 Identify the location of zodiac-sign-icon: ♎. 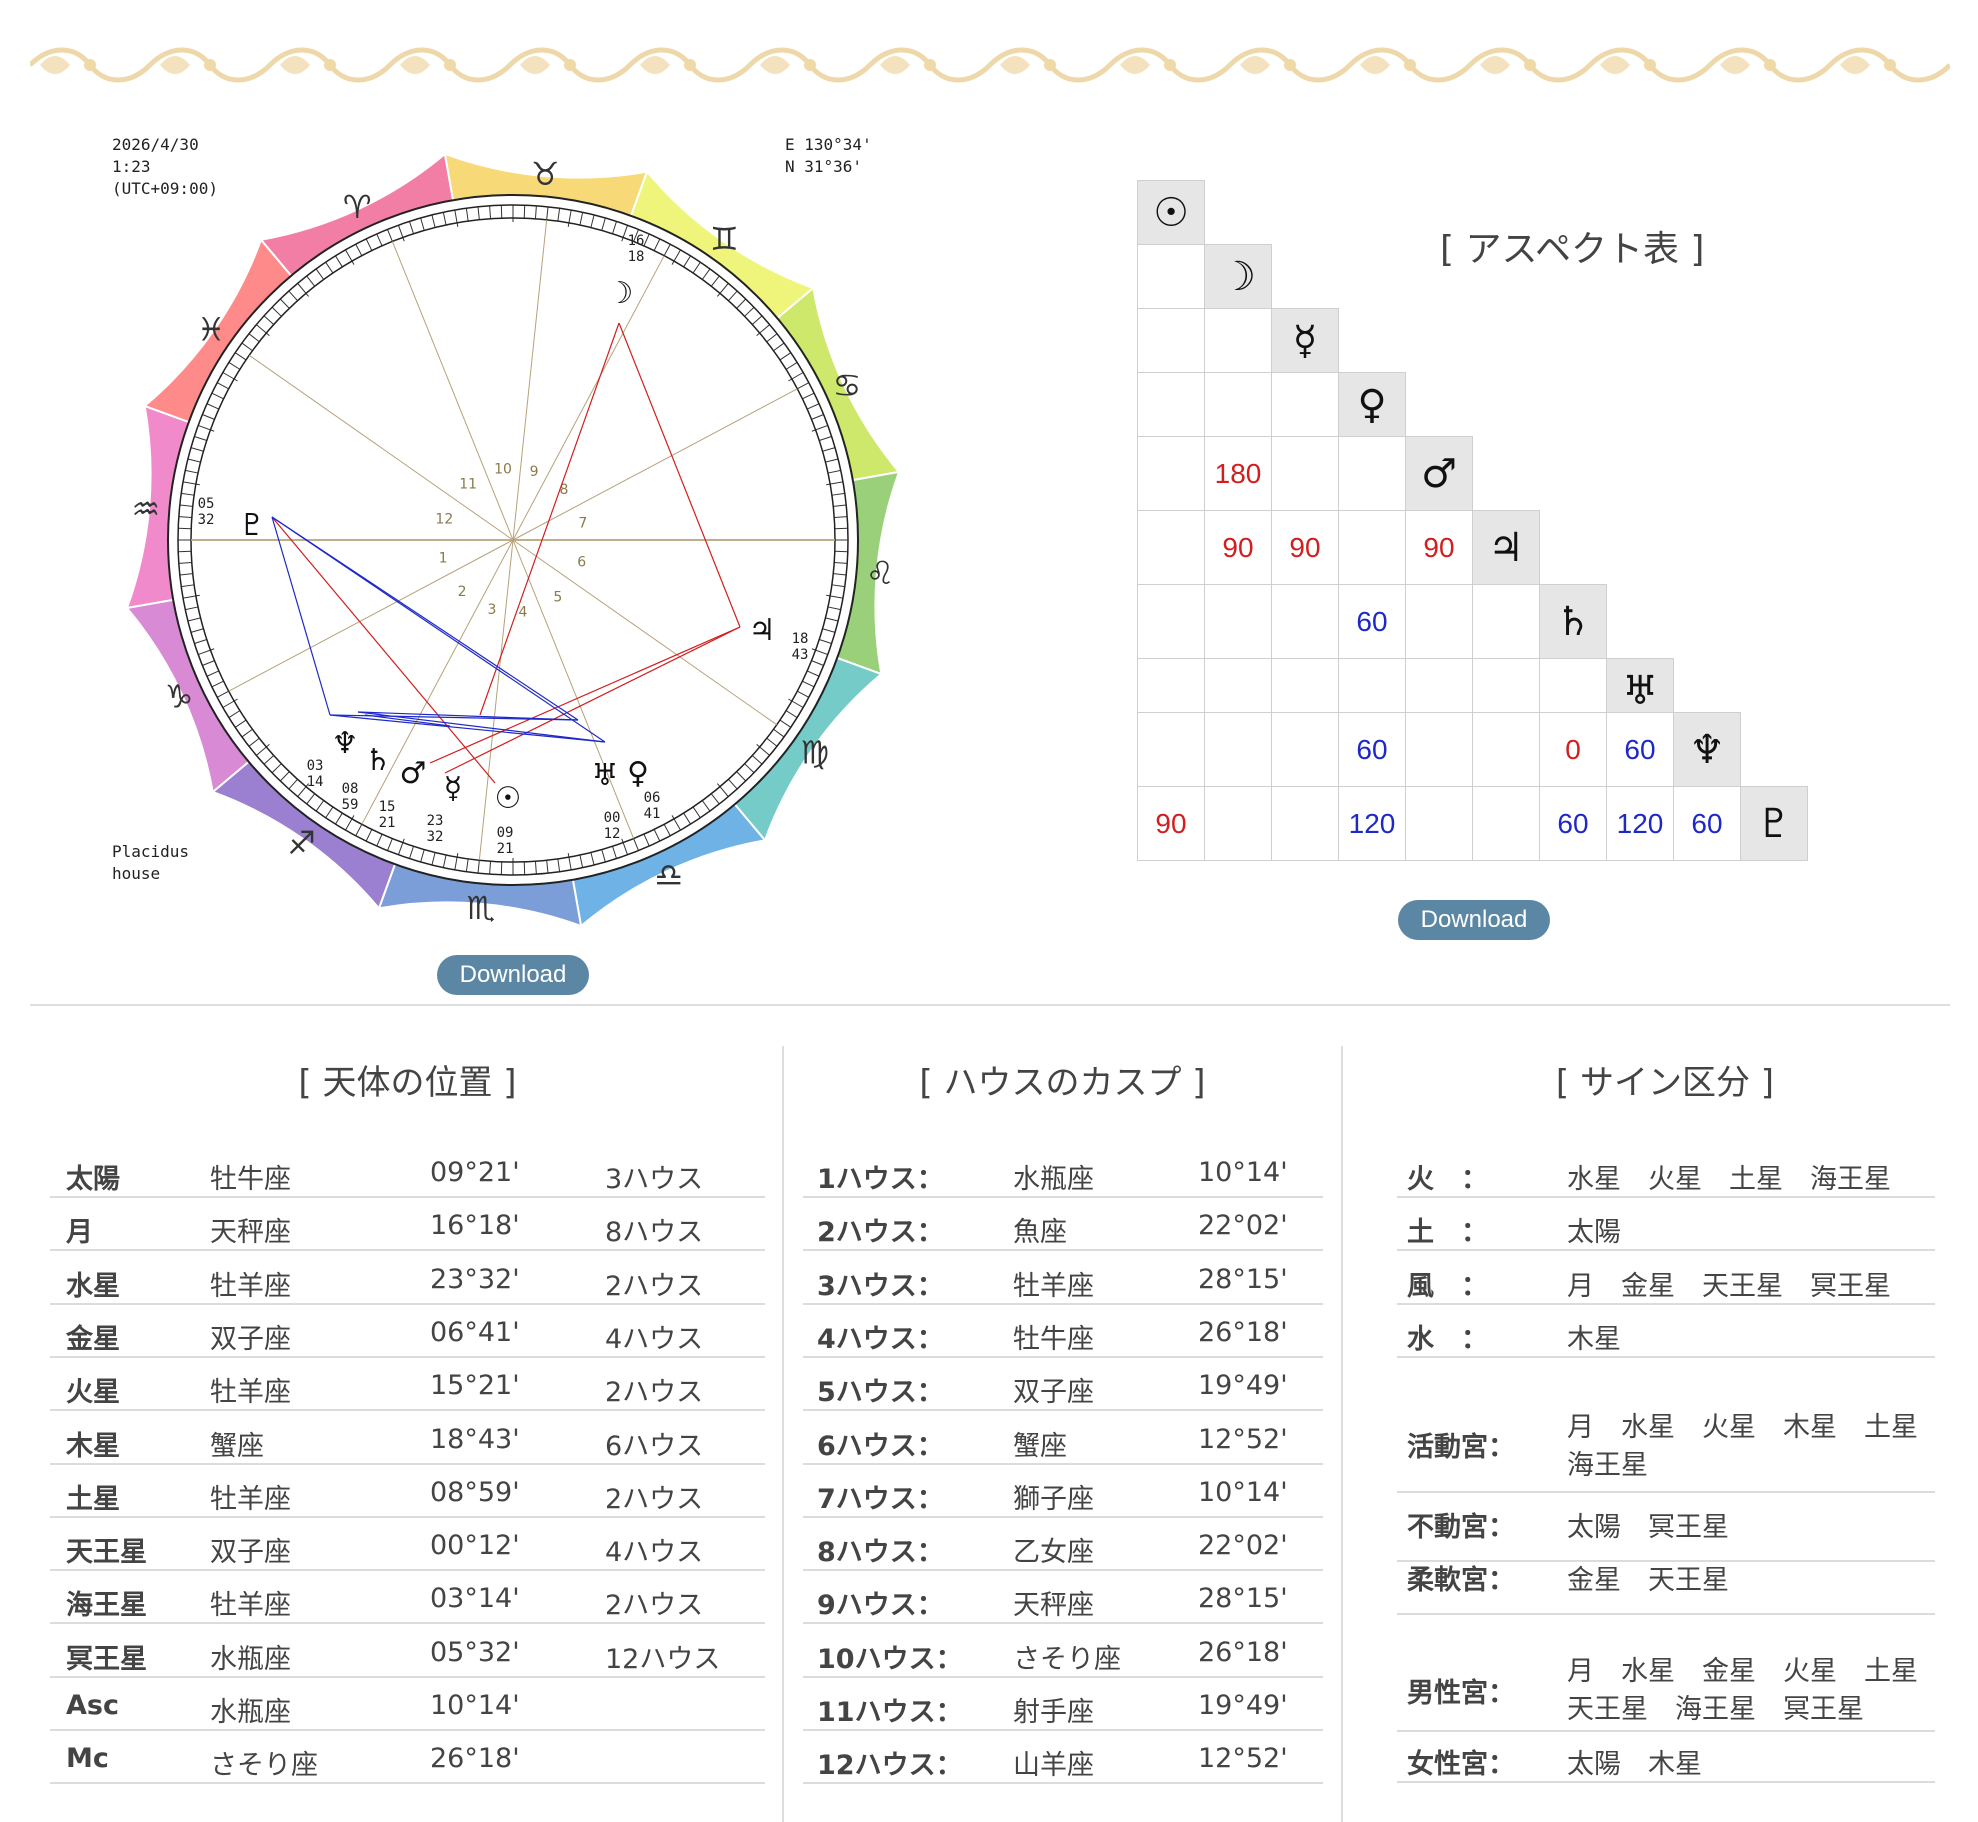
(668, 875).